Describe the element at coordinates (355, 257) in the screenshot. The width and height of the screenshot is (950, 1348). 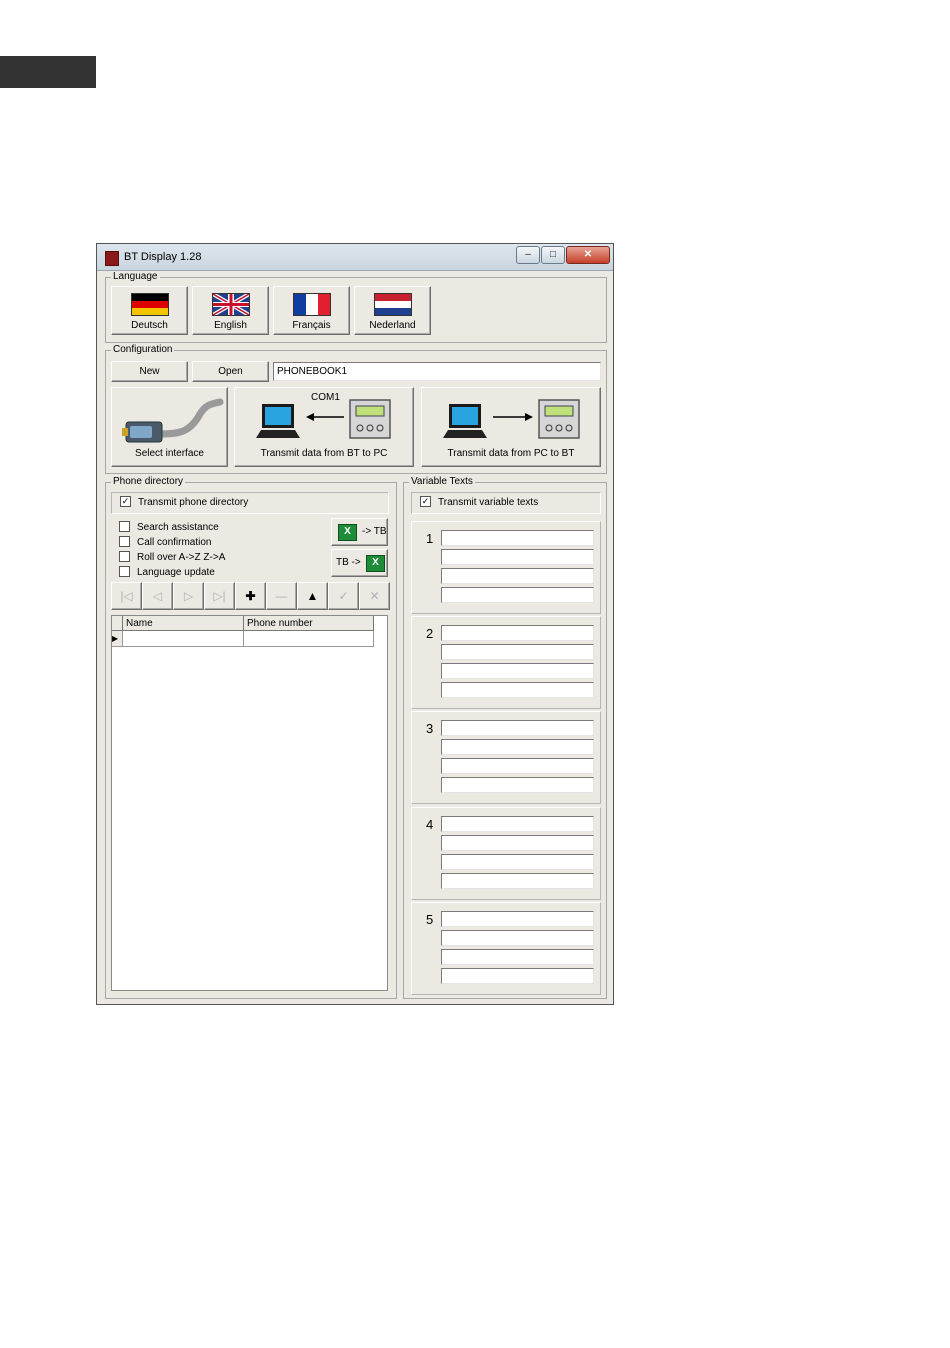
I see `title-bar: BT Display 1.28 – □ ✕` at that location.